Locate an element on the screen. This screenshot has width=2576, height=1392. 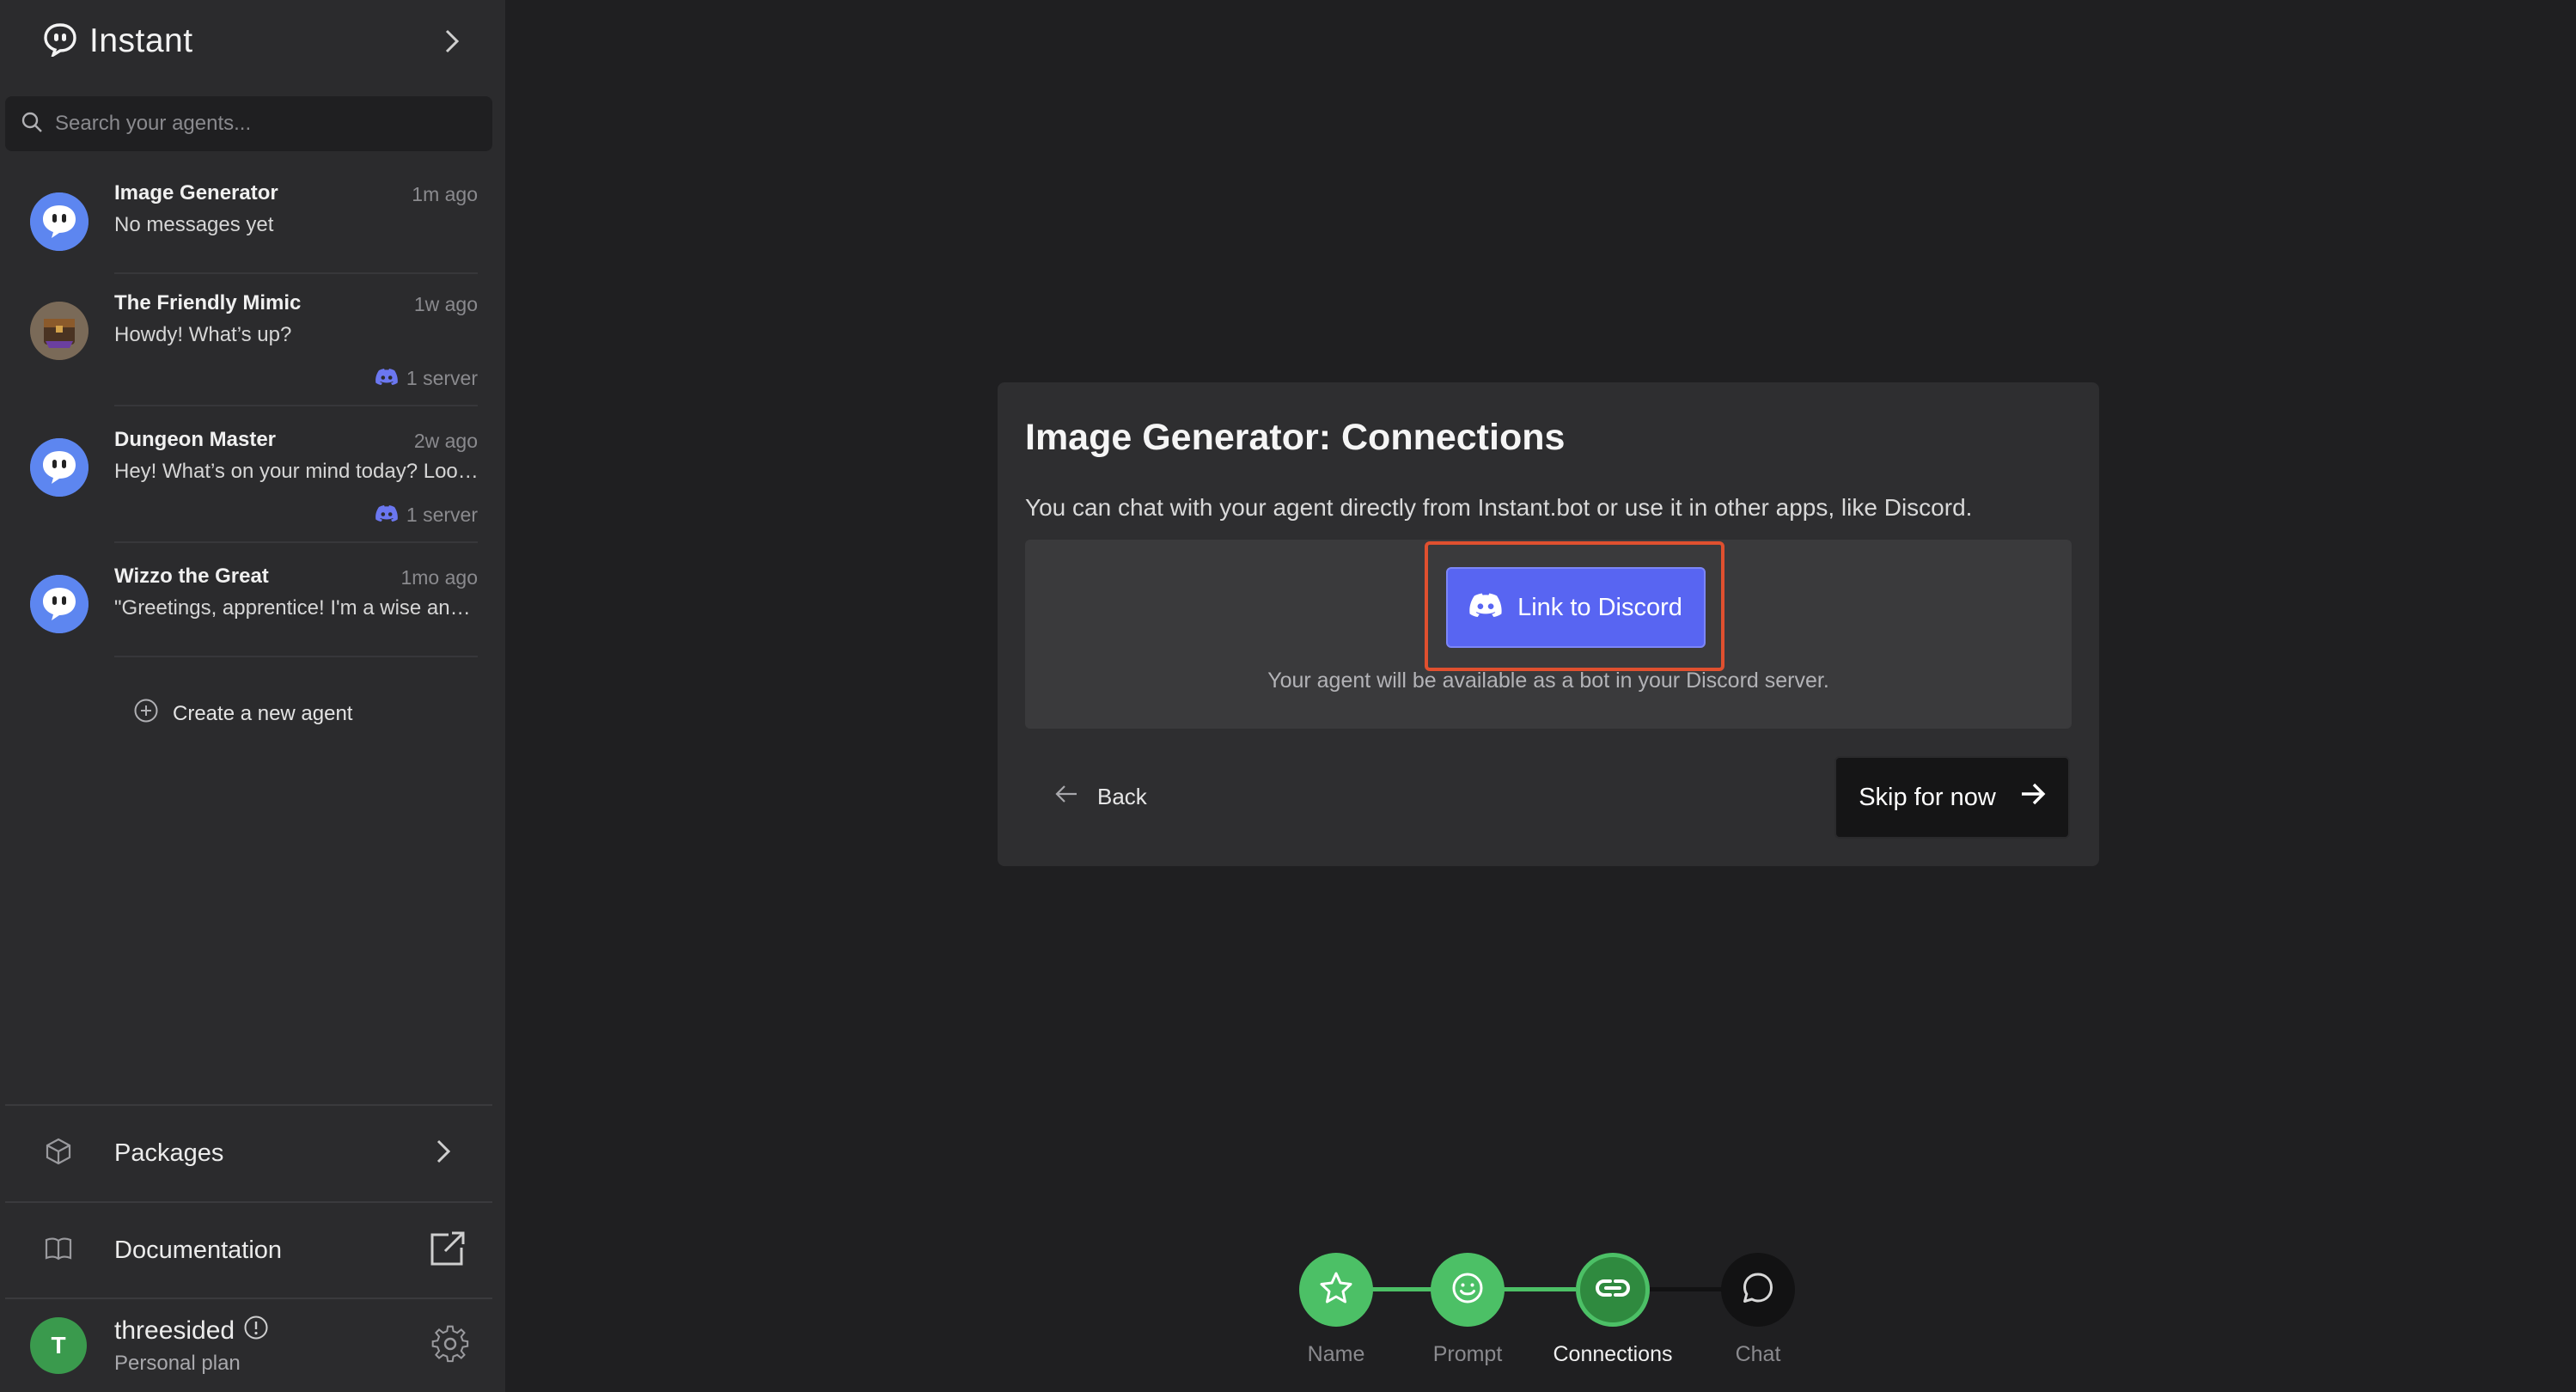
user-name-text: threesided is located at coordinates (174, 1330).